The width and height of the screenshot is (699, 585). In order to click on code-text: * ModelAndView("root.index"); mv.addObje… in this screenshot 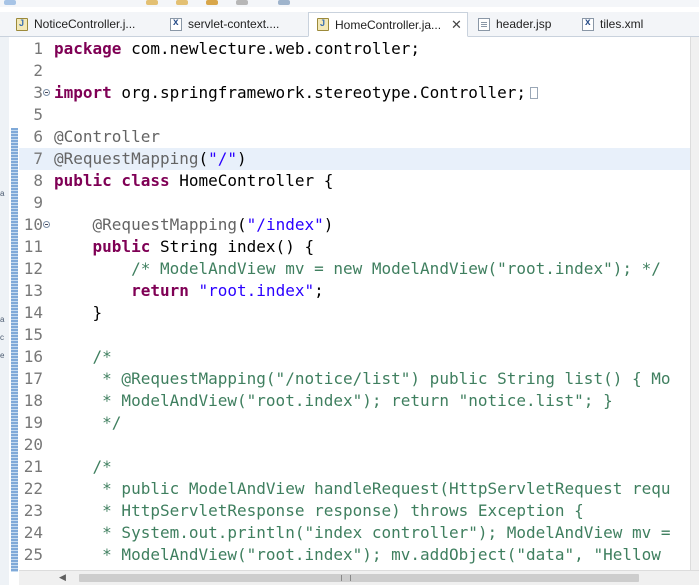, I will do `click(357, 555)`.